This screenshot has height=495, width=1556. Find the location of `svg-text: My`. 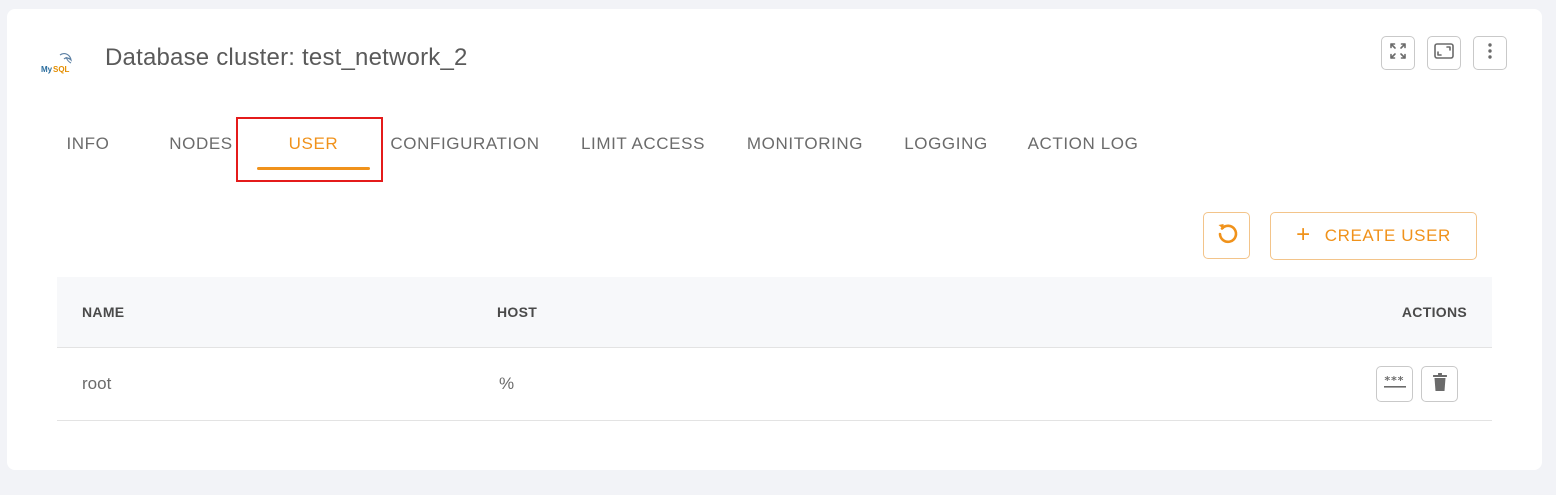

svg-text: My is located at coordinates (47, 69).